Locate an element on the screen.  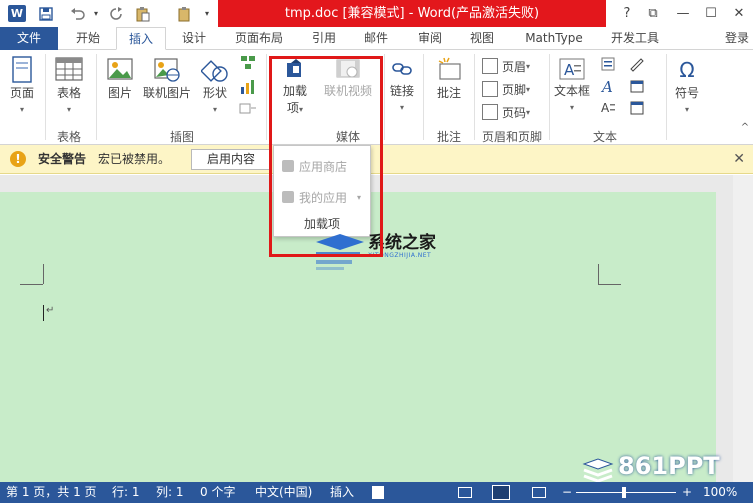
page-button: 页面 ▾ is located at coordinates (22, 85).